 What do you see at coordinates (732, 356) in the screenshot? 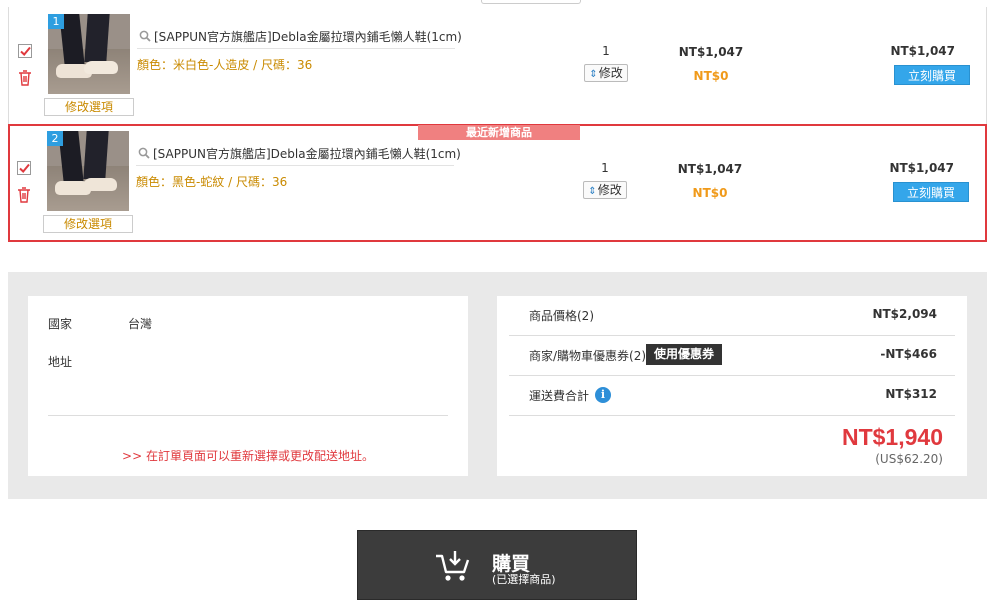
I see `coupon-row: 商家/購物車優惠券(2) 使用優惠券 -NT$466` at bounding box center [732, 356].